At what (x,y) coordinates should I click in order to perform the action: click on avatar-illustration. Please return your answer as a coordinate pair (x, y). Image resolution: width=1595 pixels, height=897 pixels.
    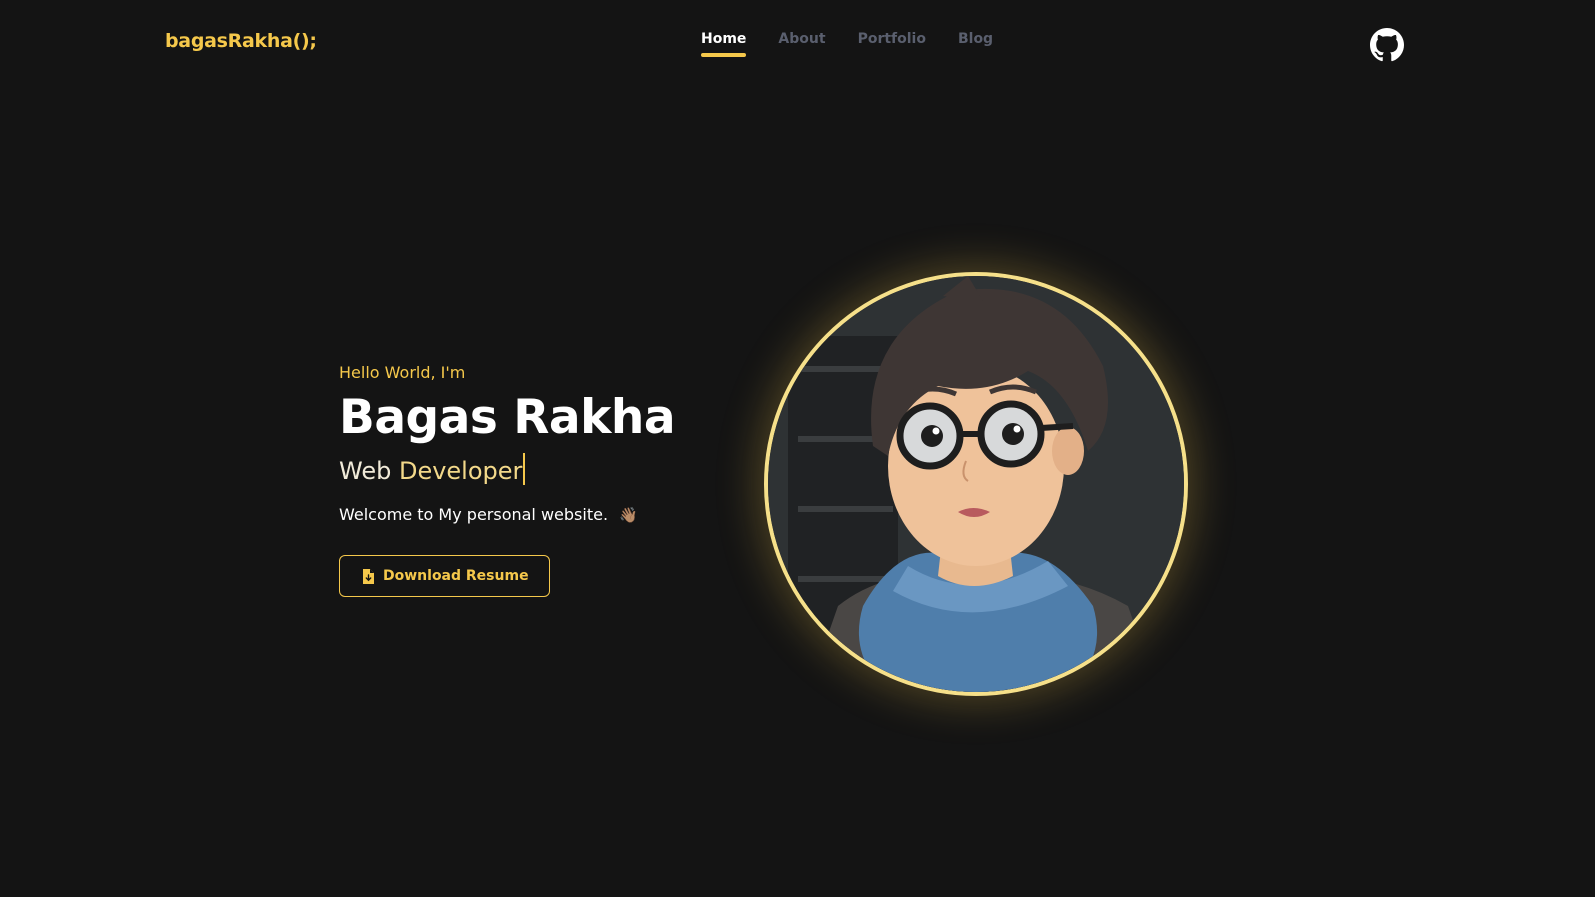
    Looking at the image, I should click on (976, 484).